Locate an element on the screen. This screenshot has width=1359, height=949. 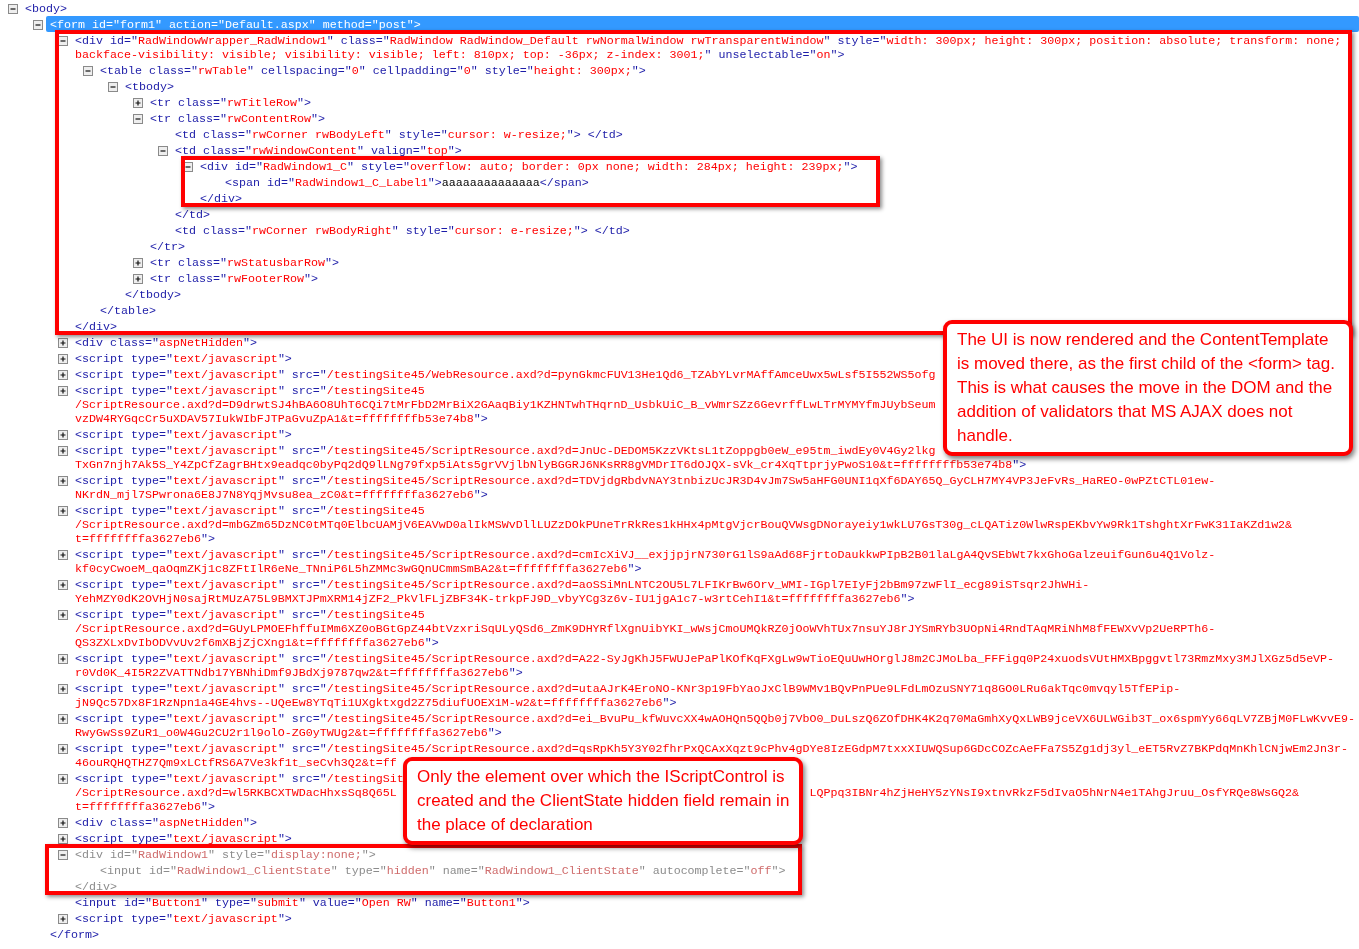
code-line: <tr class="rwContentRow"> is located at coordinates (237, 119).